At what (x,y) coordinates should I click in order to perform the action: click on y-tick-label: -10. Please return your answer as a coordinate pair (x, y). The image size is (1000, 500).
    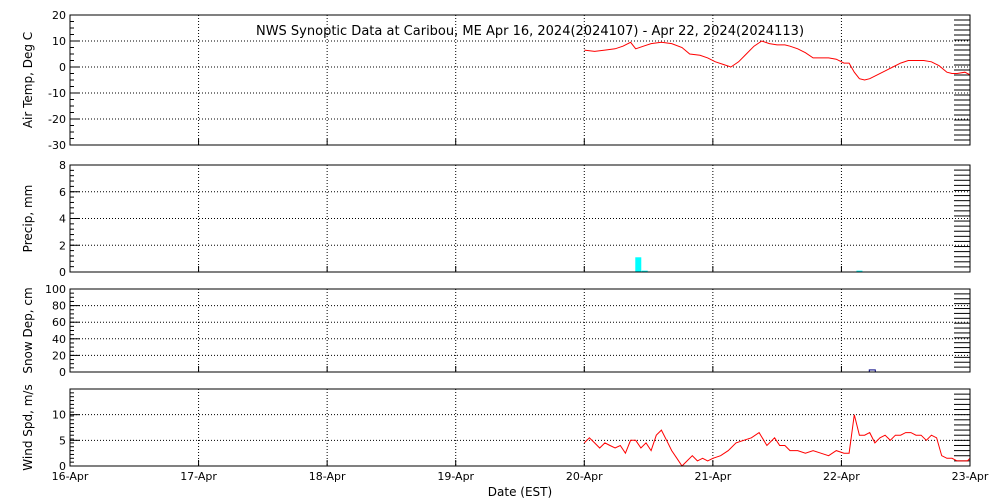
    Looking at the image, I should click on (57, 93).